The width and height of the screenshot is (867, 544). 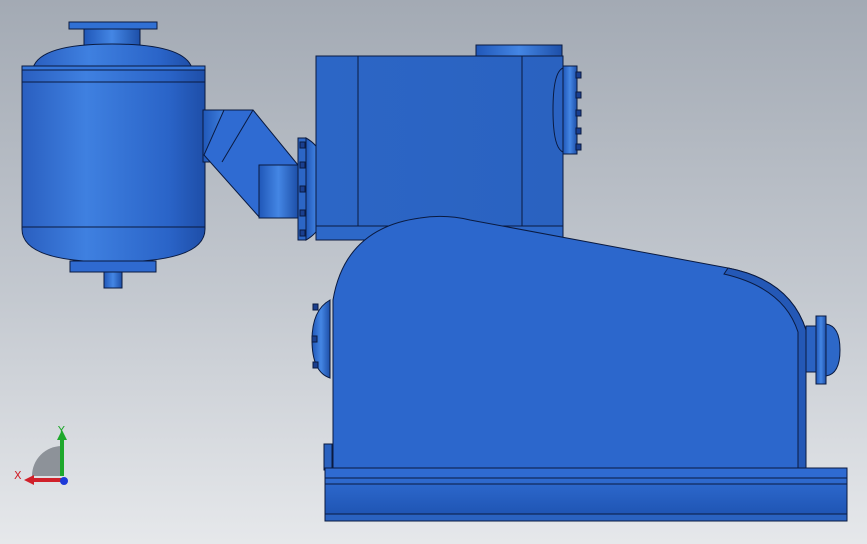 What do you see at coordinates (61, 430) in the screenshot?
I see `y-axis-label: Y` at bounding box center [61, 430].